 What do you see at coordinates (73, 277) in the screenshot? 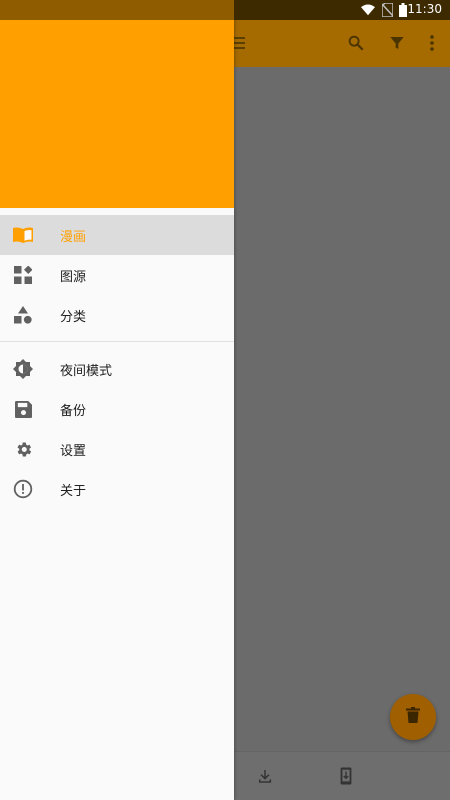
I see `drawer-item-label: 图源` at bounding box center [73, 277].